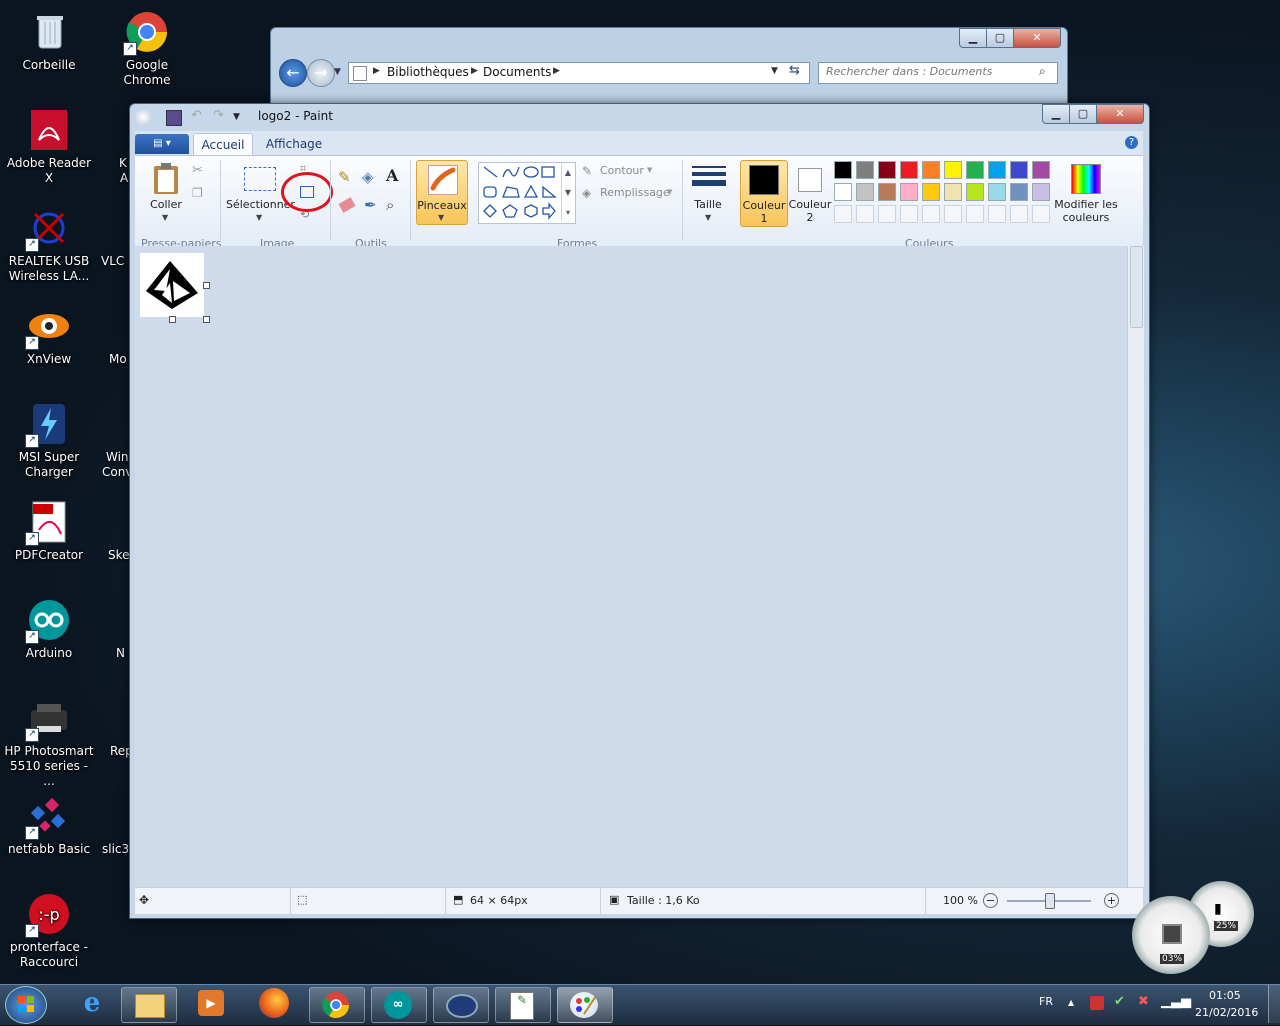 This screenshot has height=1026, width=1280. What do you see at coordinates (1097, 1003) in the screenshot?
I see `action-center-icon` at bounding box center [1097, 1003].